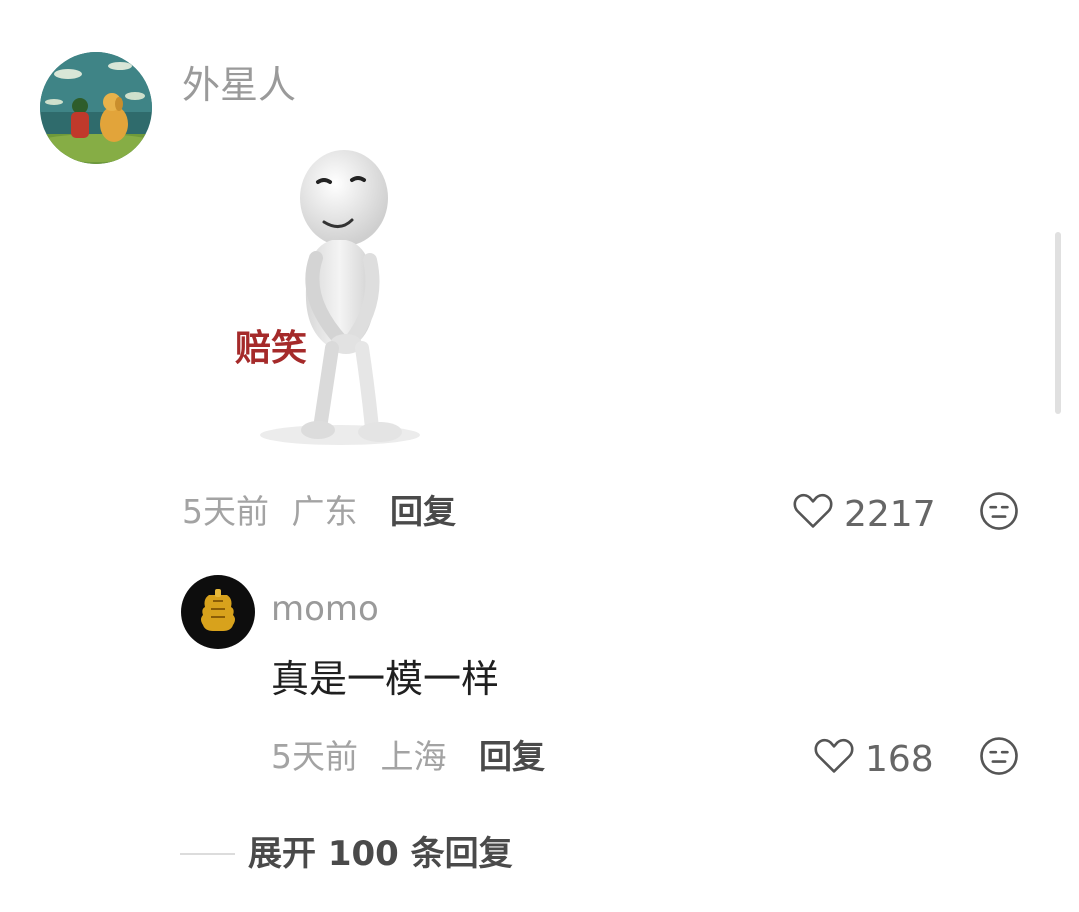  I want to click on comment-reply-button: 回复, so click(423, 511).